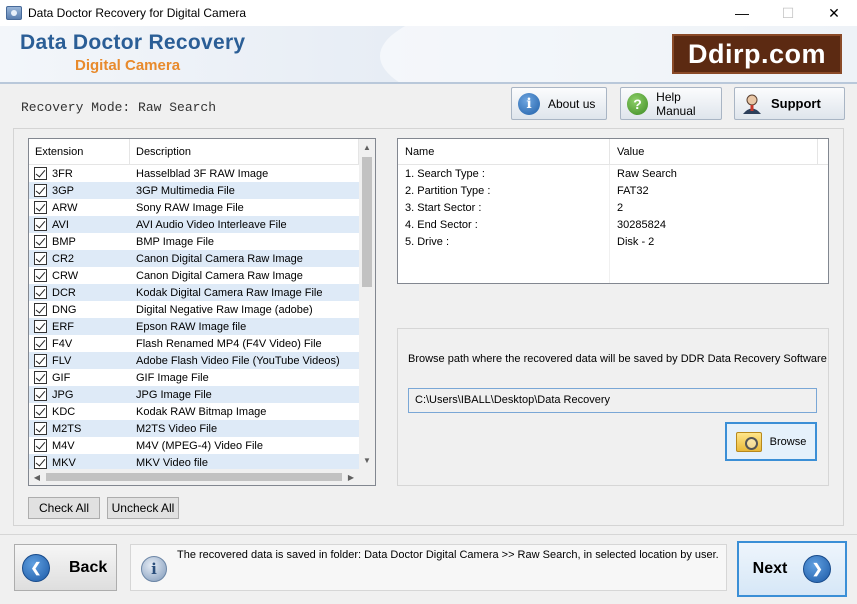 The height and width of the screenshot is (604, 857). Describe the element at coordinates (137, 13) in the screenshot. I see `window-title: Data Doctor Recovery for Digital Camera` at that location.